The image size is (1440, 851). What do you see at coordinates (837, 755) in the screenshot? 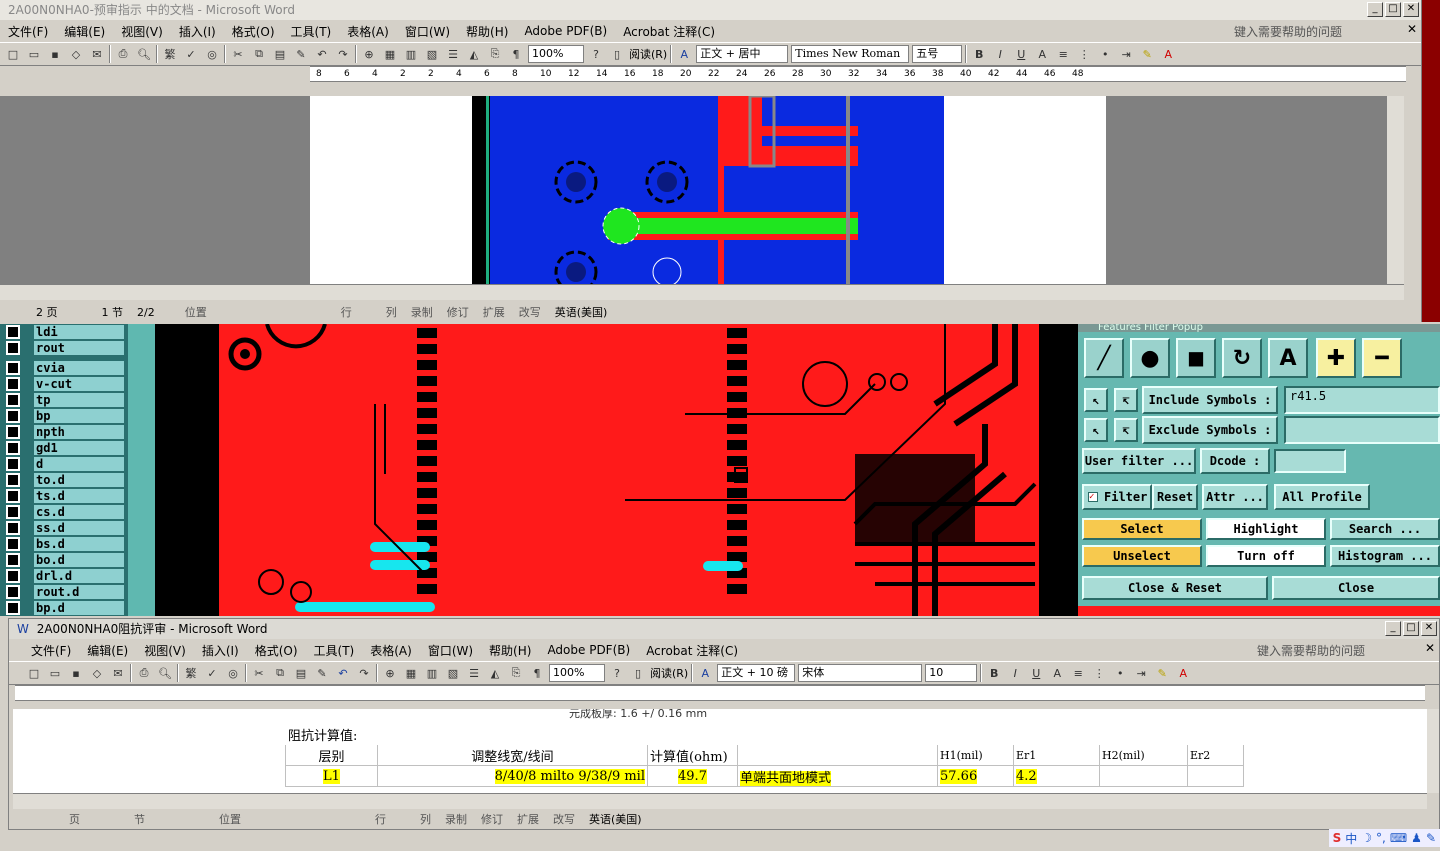
I see `header-mode` at bounding box center [837, 755].